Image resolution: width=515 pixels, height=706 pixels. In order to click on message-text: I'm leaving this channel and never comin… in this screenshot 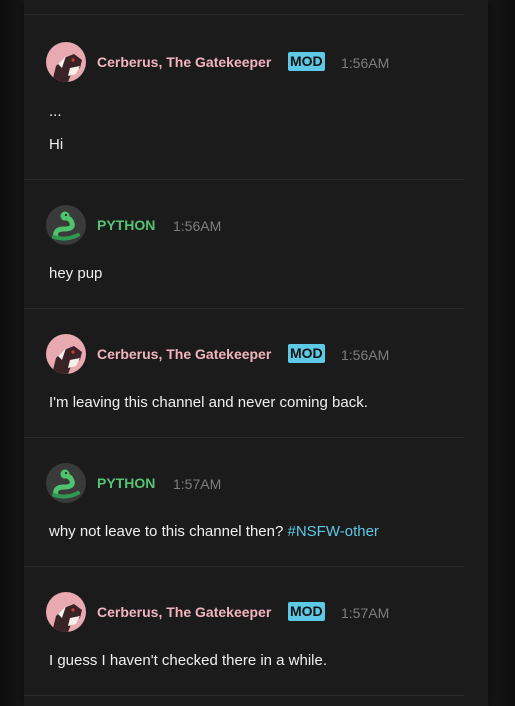, I will do `click(208, 402)`.